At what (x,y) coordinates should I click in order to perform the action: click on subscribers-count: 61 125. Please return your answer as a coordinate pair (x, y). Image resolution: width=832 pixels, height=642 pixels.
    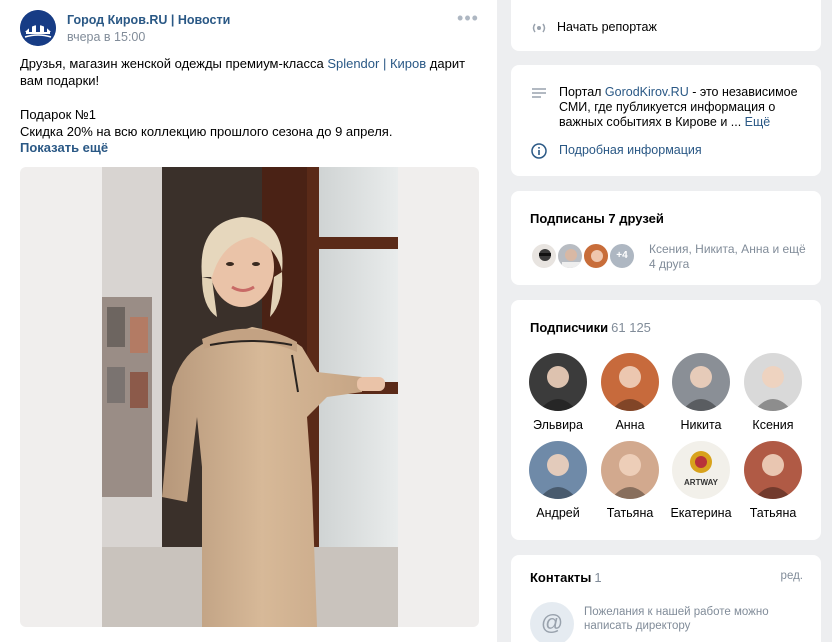
    Looking at the image, I should click on (631, 327).